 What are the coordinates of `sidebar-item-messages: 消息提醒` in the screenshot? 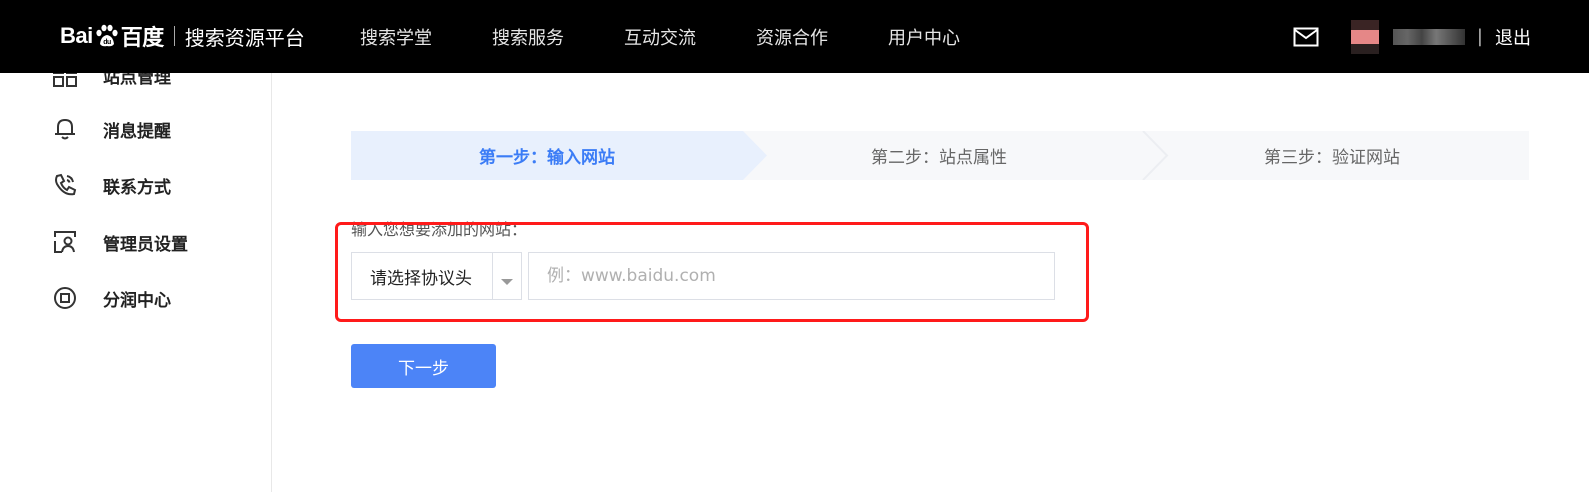 It's located at (111, 129).